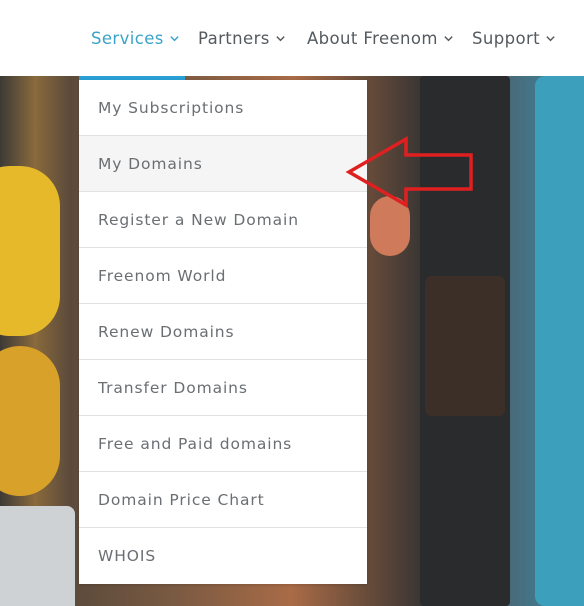  Describe the element at coordinates (37, 556) in the screenshot. I see `photo-plate` at that location.